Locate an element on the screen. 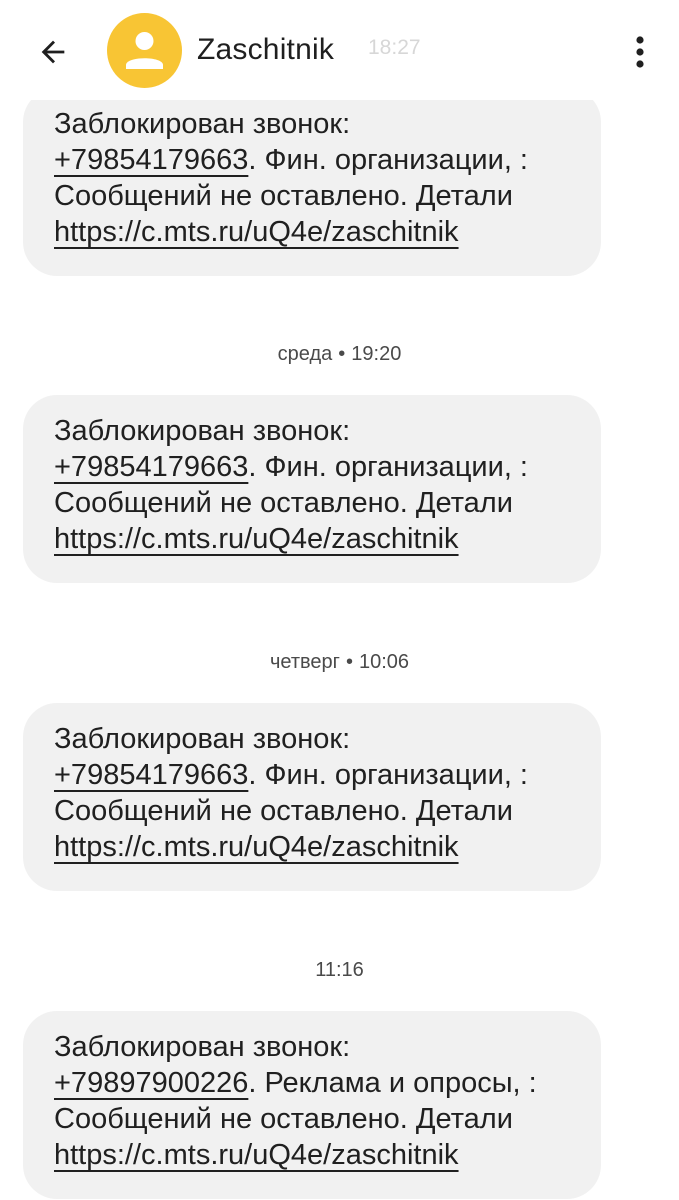  stamp-time: 11:16 is located at coordinates (339, 970).